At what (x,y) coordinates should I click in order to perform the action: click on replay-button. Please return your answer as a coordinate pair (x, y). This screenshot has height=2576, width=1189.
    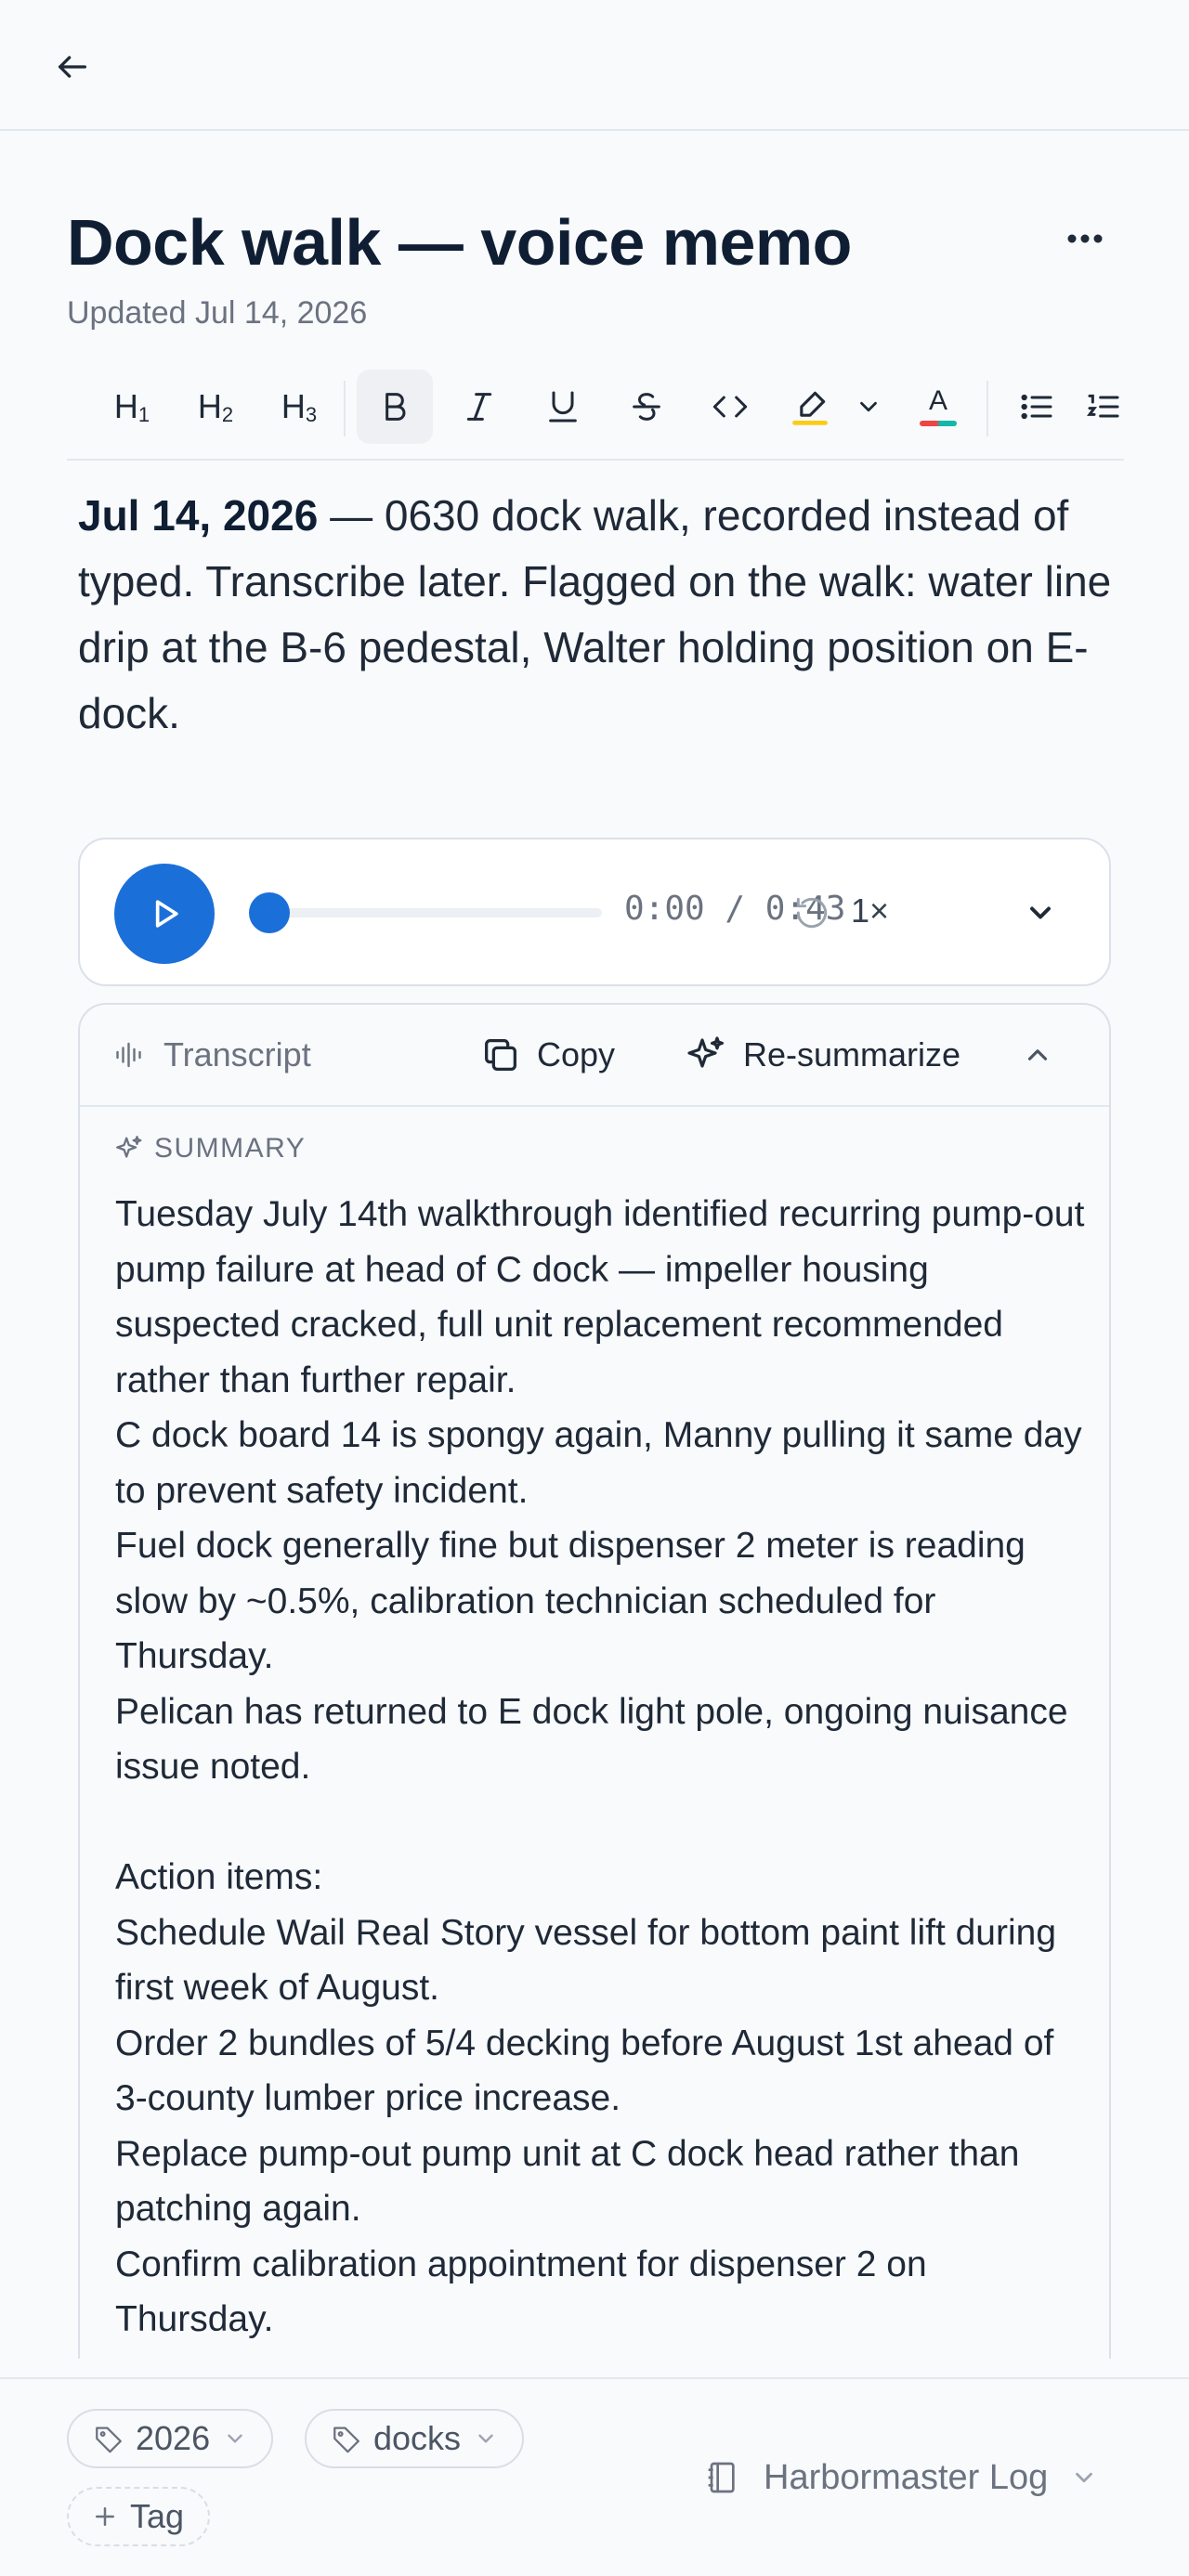
    Looking at the image, I should click on (812, 913).